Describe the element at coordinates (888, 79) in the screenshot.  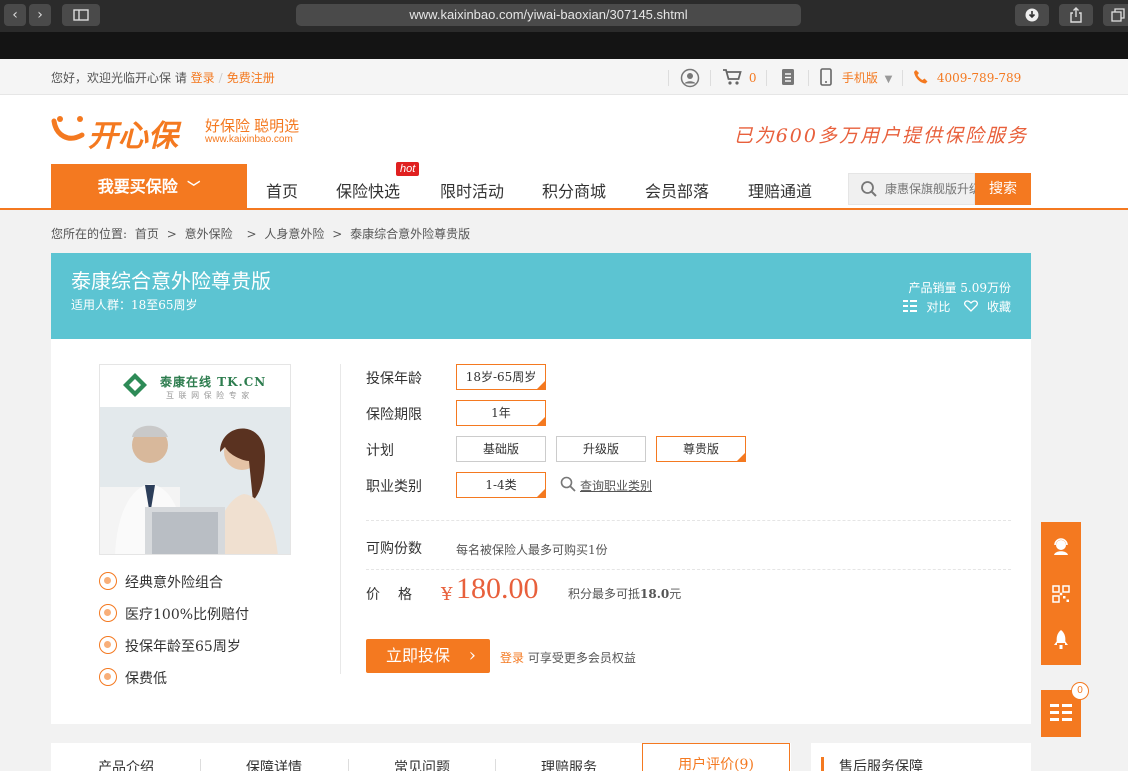
I see `caret-down-icon: ▼` at that location.